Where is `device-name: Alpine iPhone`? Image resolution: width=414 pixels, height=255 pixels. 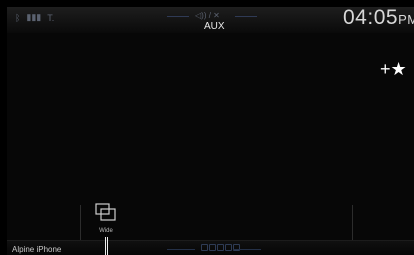 device-name: Alpine iPhone is located at coordinates (37, 249).